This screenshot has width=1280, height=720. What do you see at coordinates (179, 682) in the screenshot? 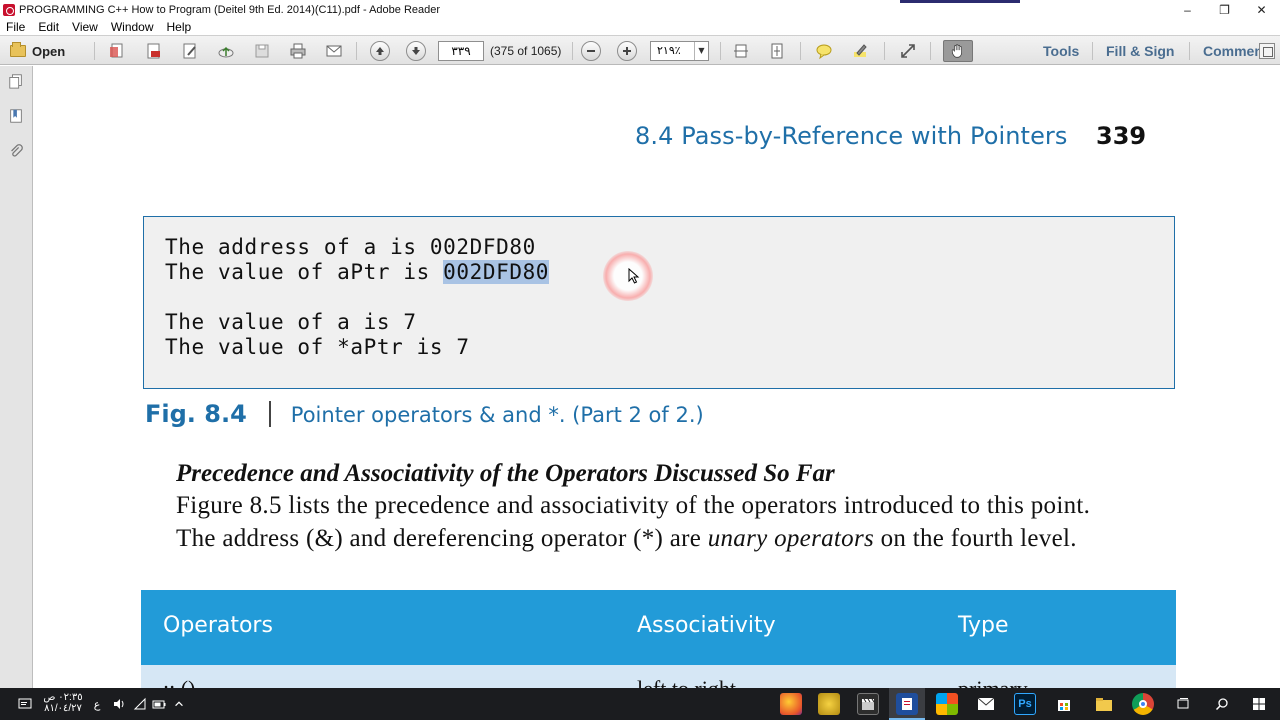
I see `table-cell-operators: :: ()` at bounding box center [179, 682].